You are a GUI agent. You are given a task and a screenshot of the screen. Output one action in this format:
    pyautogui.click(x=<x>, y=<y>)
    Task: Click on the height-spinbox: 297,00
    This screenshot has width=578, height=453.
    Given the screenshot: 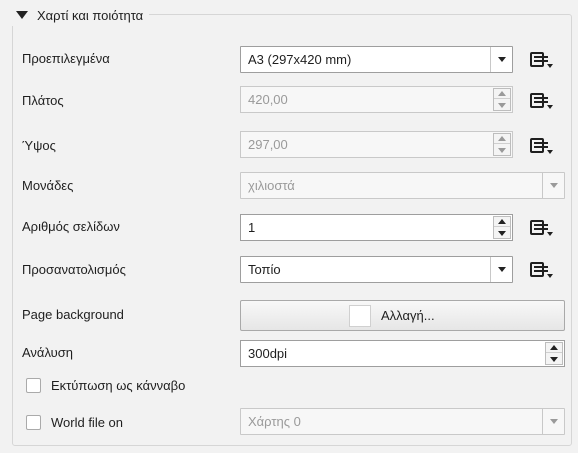 What is the action you would take?
    pyautogui.click(x=376, y=144)
    